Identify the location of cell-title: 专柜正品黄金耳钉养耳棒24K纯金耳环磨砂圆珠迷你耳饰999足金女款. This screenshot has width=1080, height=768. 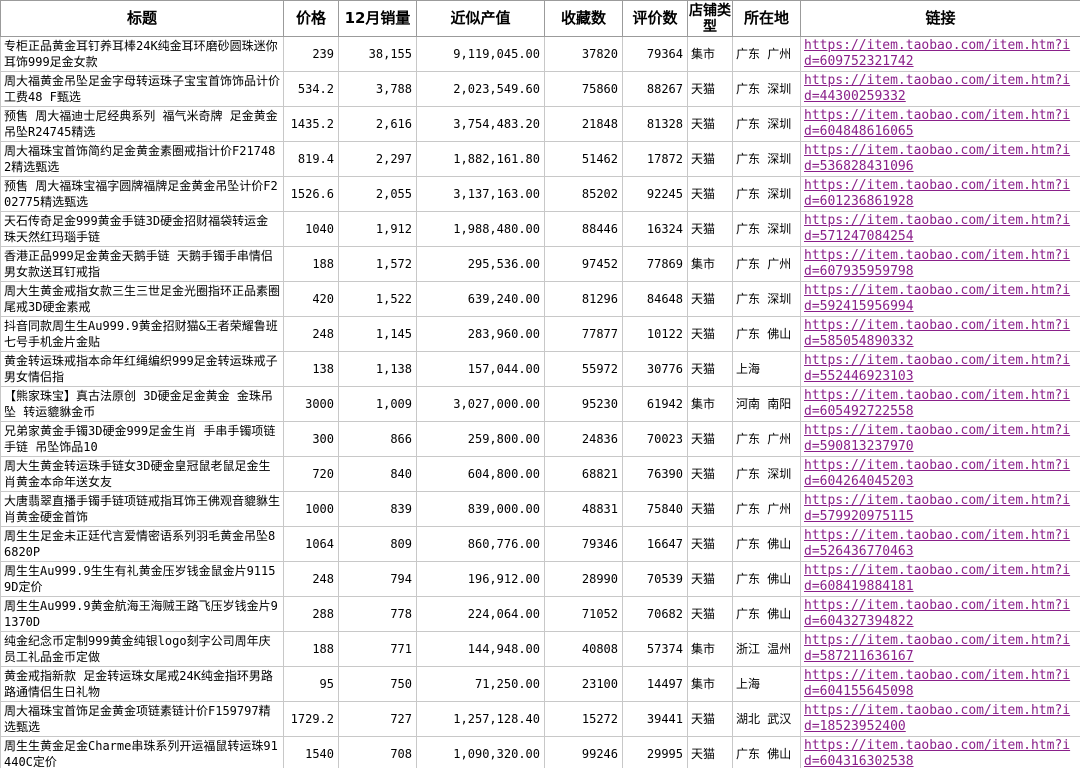
(142, 54).